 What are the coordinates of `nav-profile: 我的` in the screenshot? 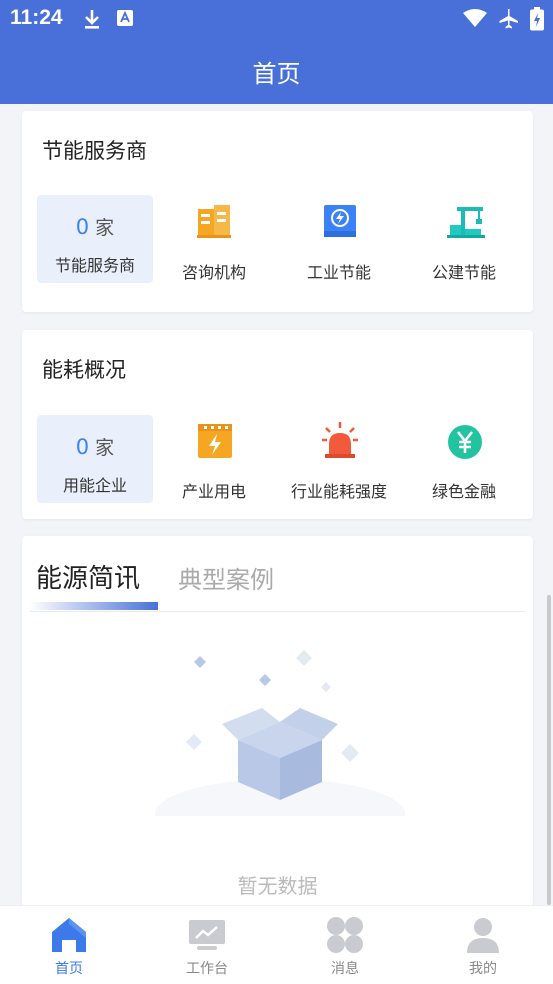 It's located at (483, 945).